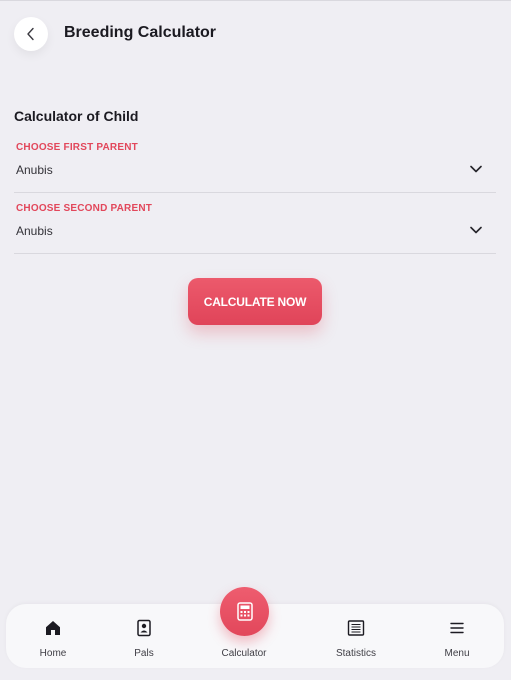 The image size is (511, 680). Describe the element at coordinates (76, 116) in the screenshot. I see `section-title: Calculator of Child` at that location.